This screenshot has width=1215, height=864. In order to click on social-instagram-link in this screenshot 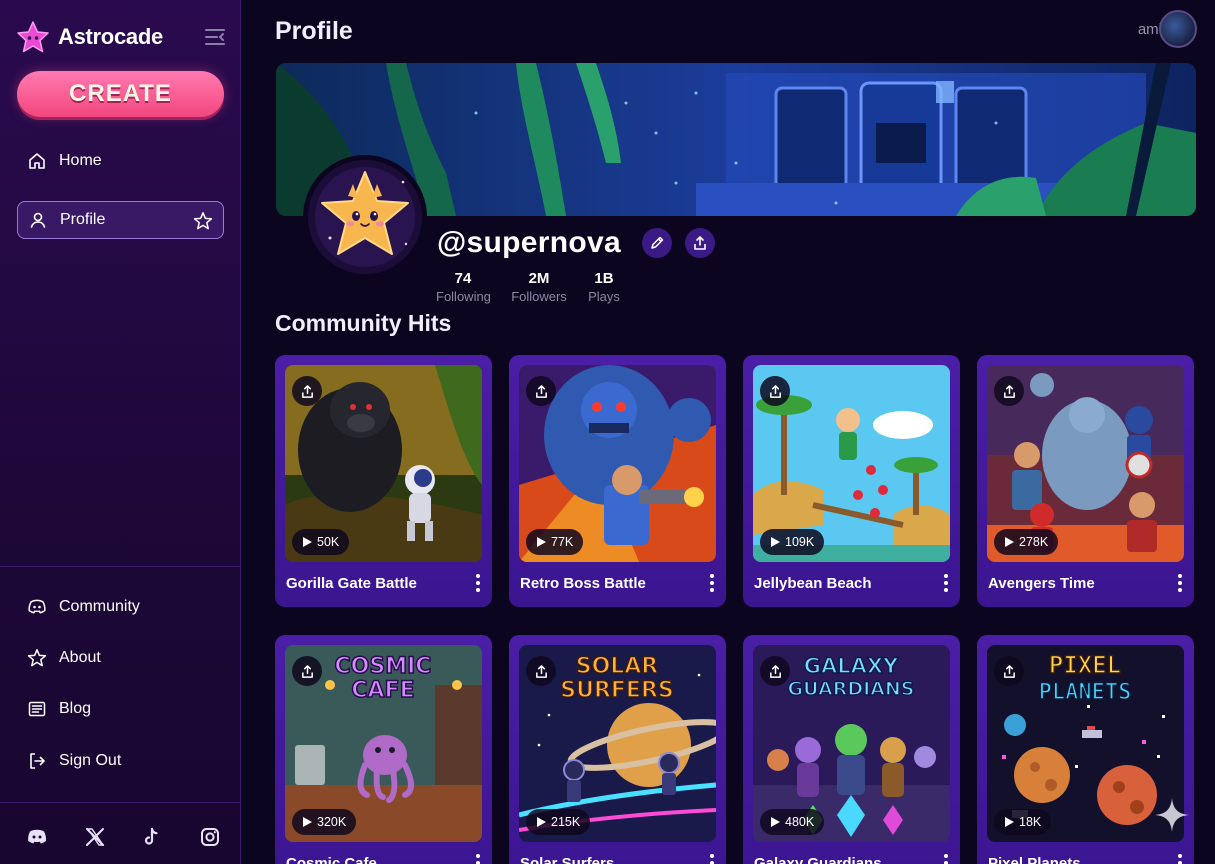, I will do `click(210, 837)`.